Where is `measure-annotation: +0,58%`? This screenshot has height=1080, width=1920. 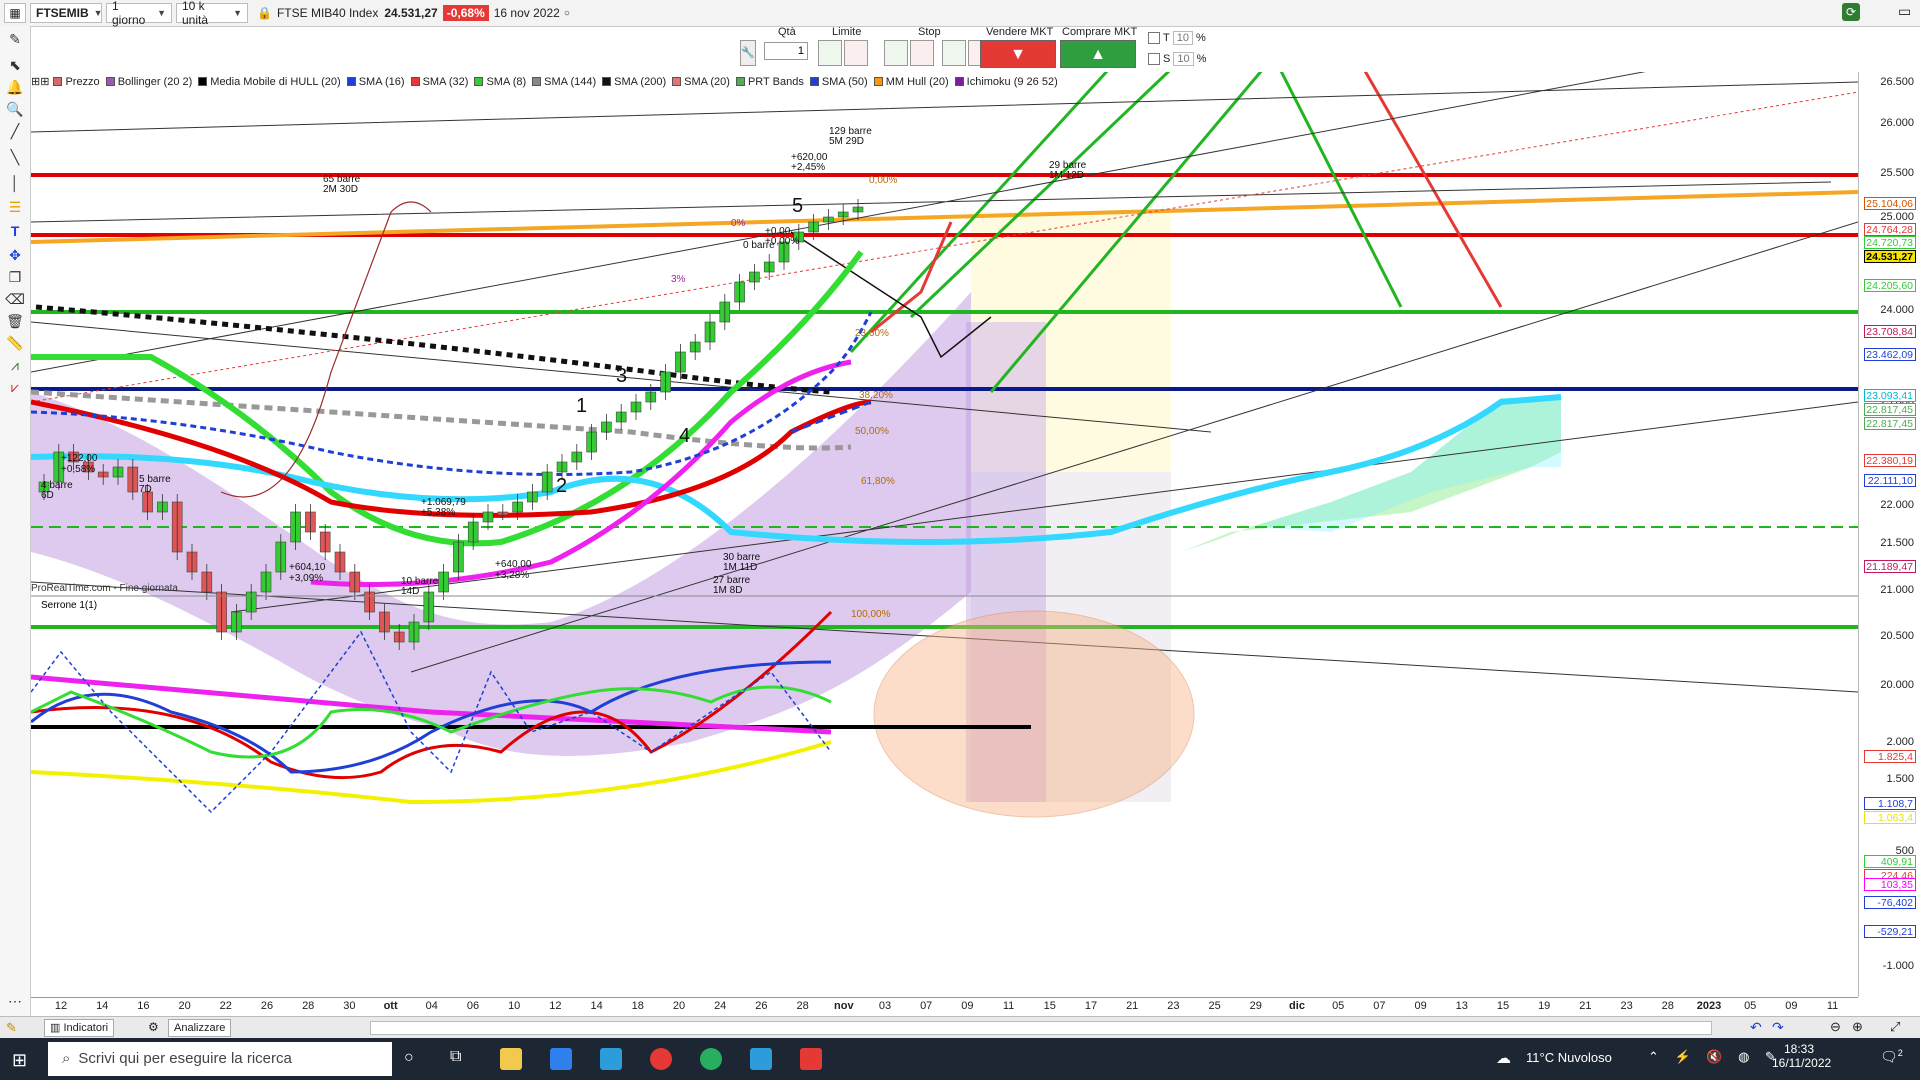 measure-annotation: +0,58% is located at coordinates (78, 469).